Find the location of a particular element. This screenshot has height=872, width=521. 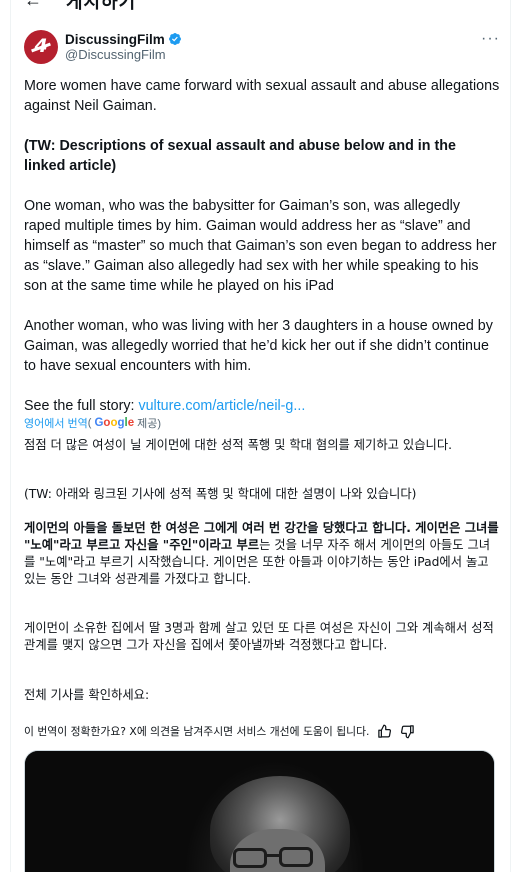

more-dots-icon: ··· is located at coordinates (490, 39).